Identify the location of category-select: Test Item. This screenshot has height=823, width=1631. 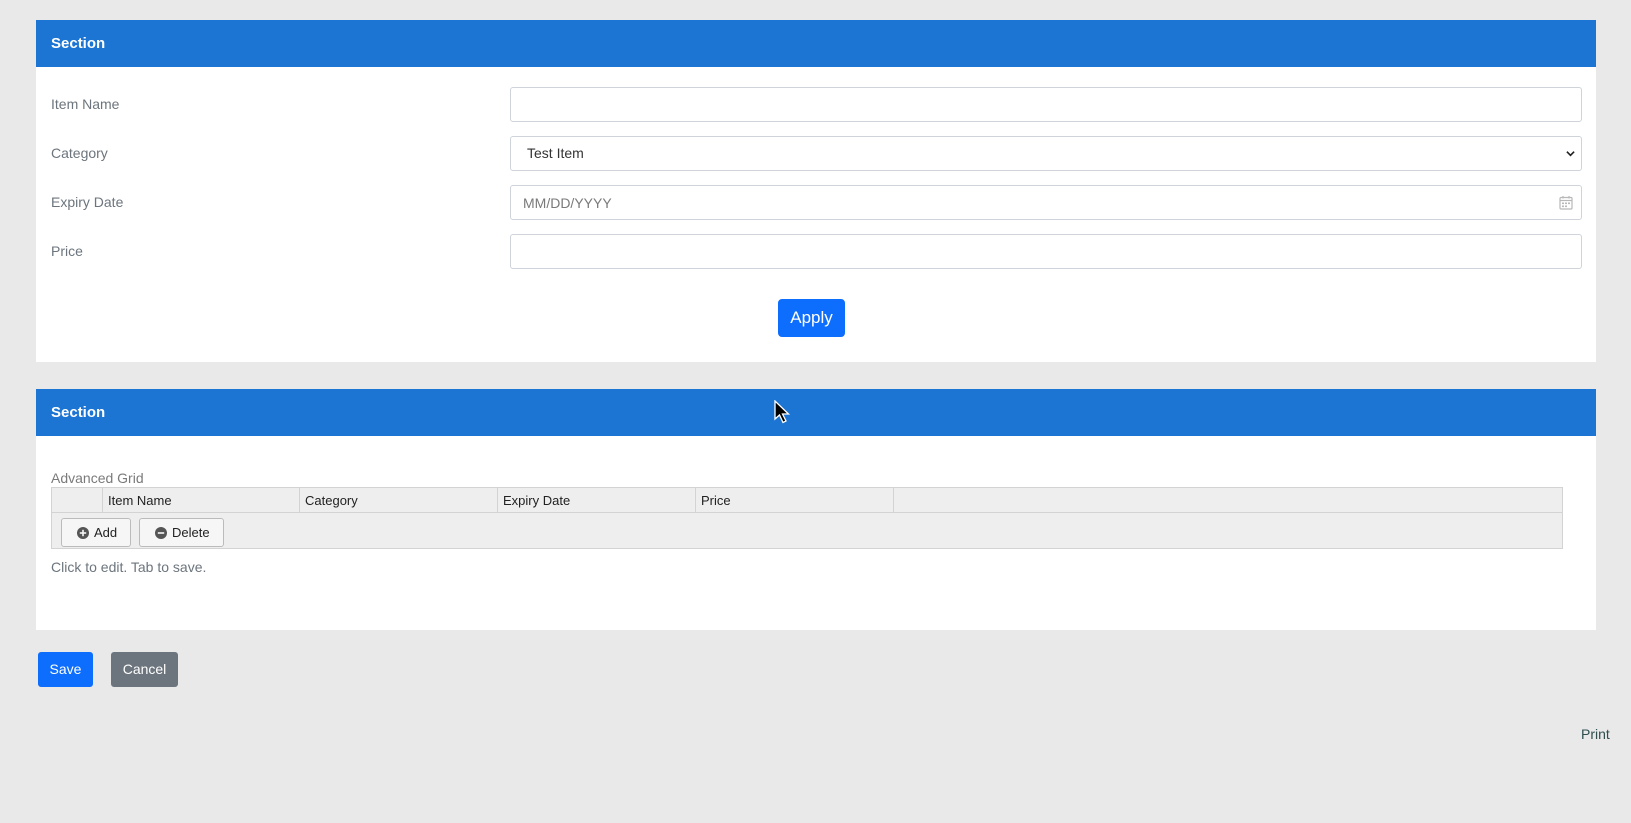
(1046, 153).